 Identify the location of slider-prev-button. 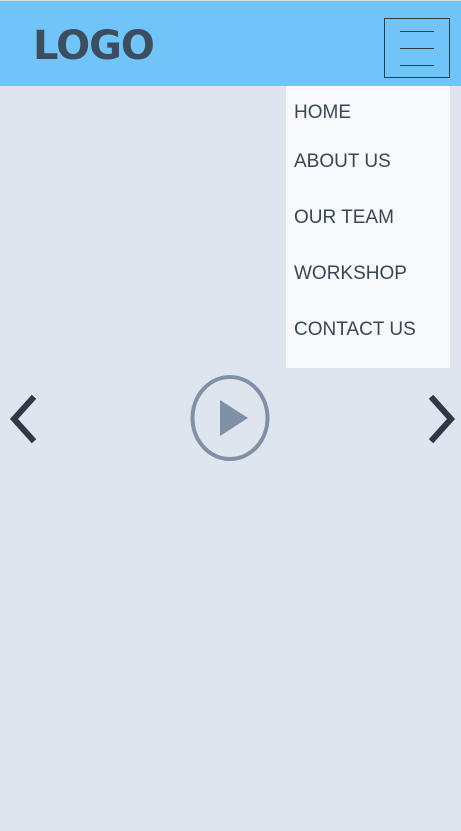
(23, 419).